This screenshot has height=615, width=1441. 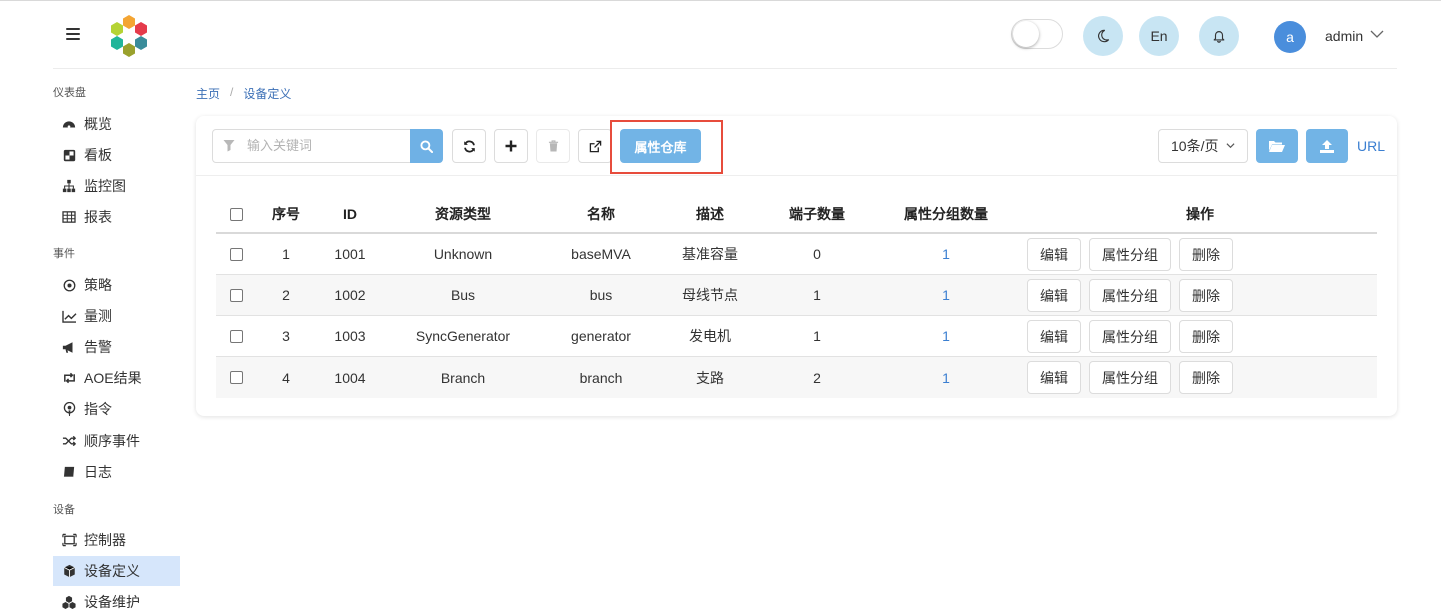 I want to click on external-link-icon, so click(x=595, y=146).